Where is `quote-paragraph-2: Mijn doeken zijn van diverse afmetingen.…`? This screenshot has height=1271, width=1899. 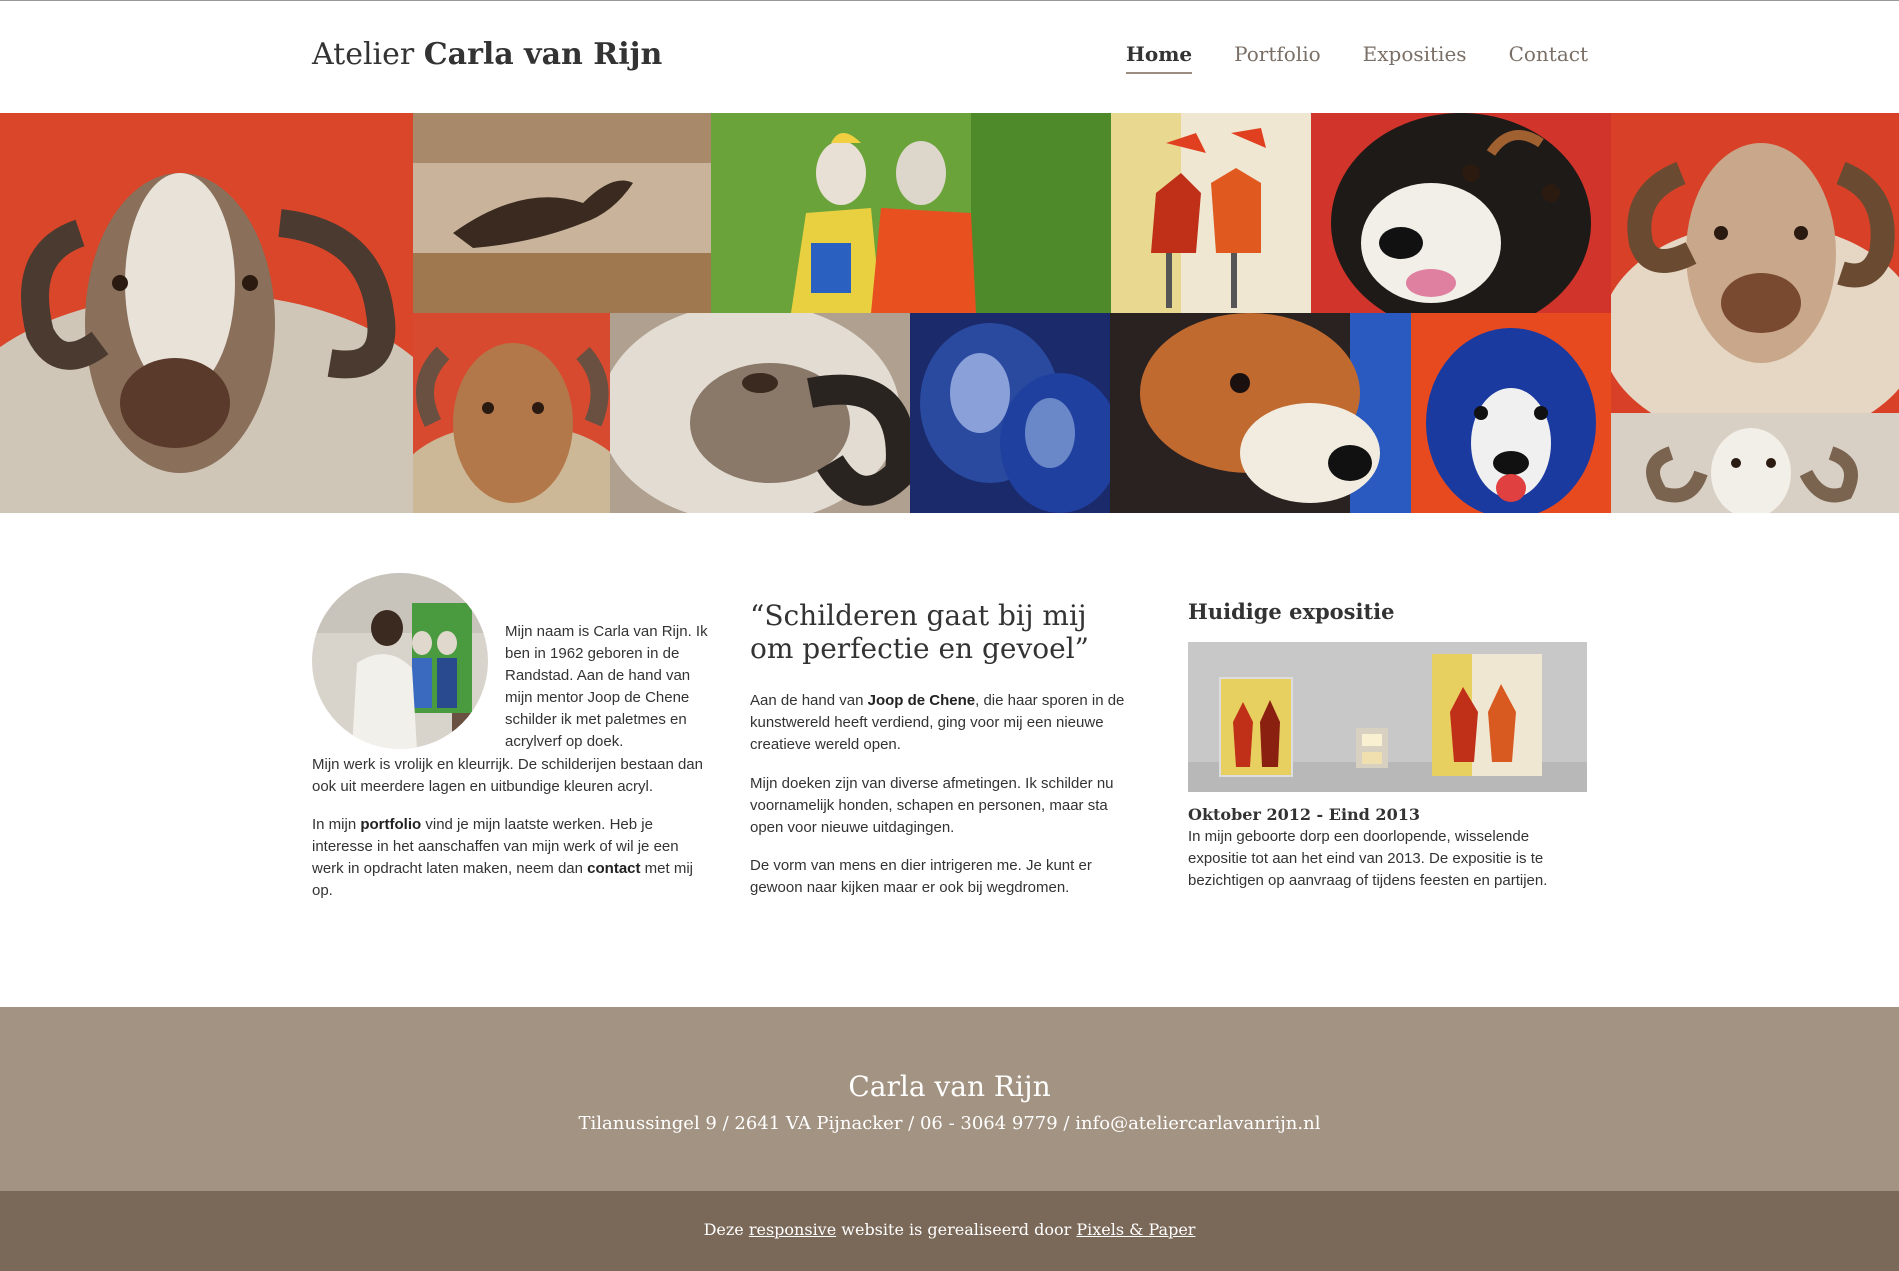
quote-paragraph-2: Mijn doeken zijn van diverse afmetingen.… is located at coordinates (932, 805).